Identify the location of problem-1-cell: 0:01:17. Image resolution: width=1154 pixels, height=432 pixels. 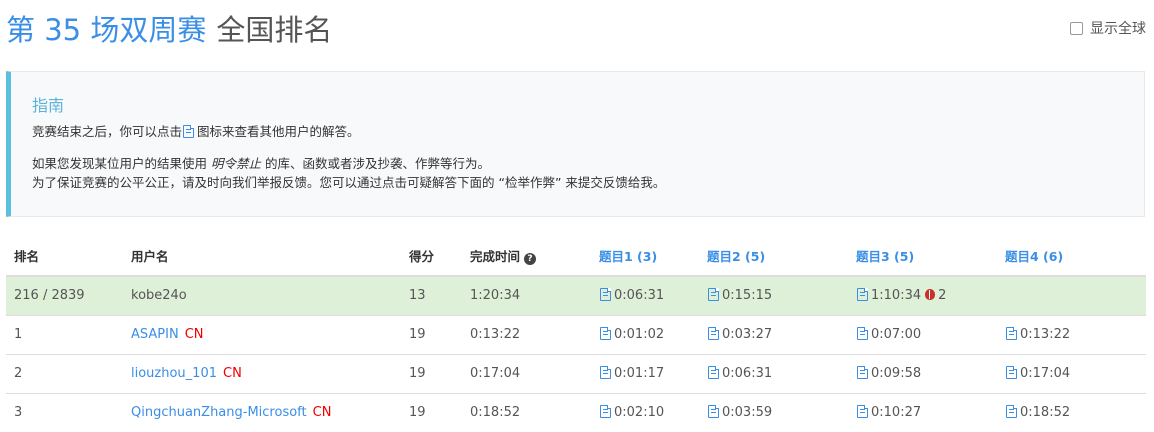
(645, 374).